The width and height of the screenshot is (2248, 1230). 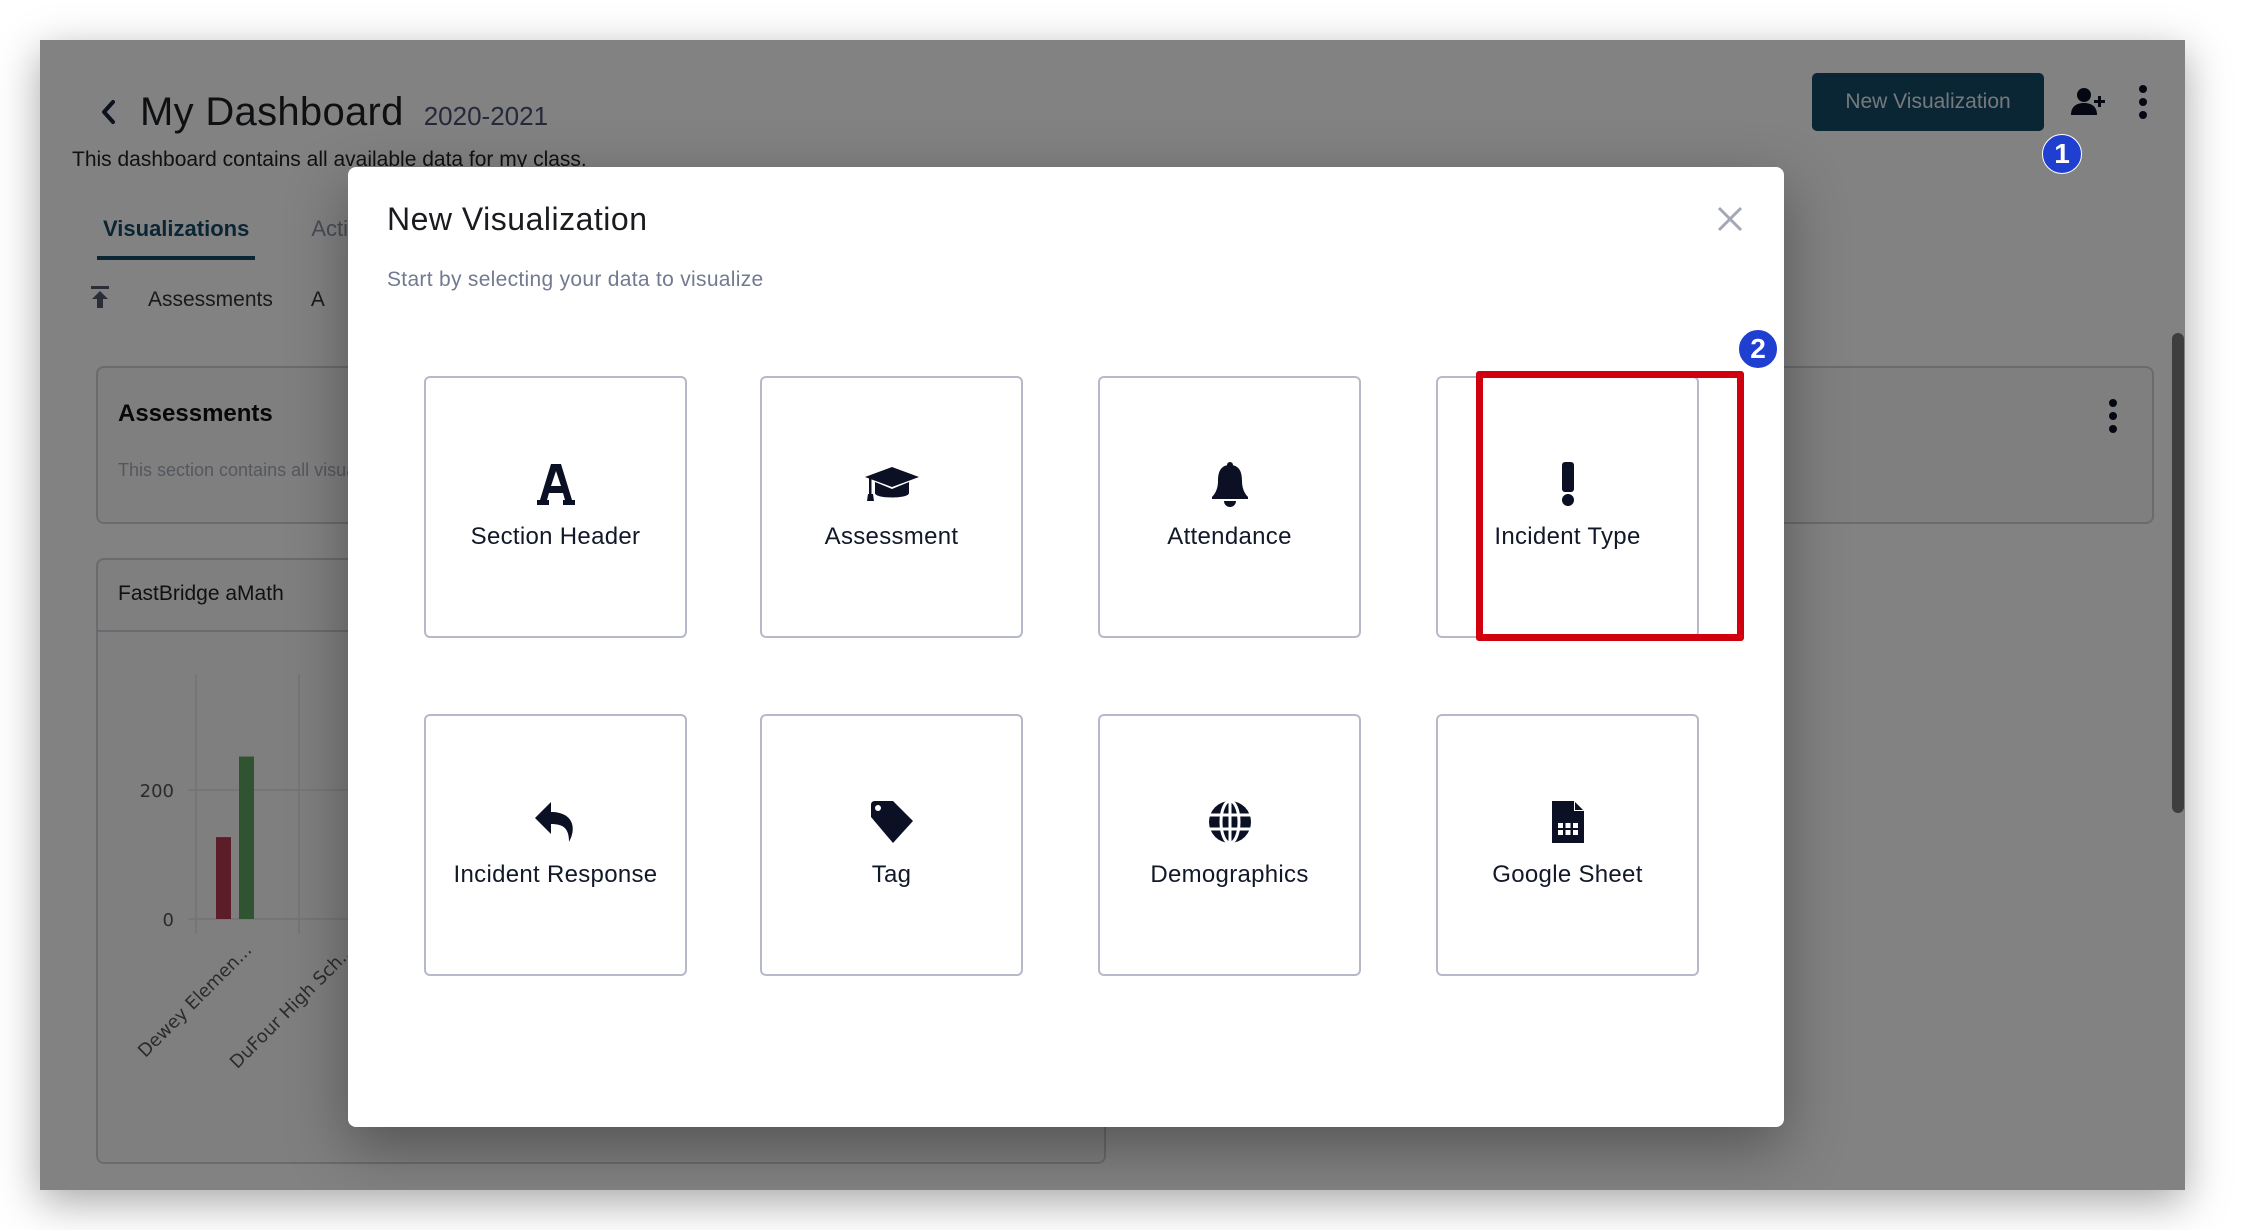 What do you see at coordinates (1567, 874) in the screenshot?
I see `option-label: Google Sheet` at bounding box center [1567, 874].